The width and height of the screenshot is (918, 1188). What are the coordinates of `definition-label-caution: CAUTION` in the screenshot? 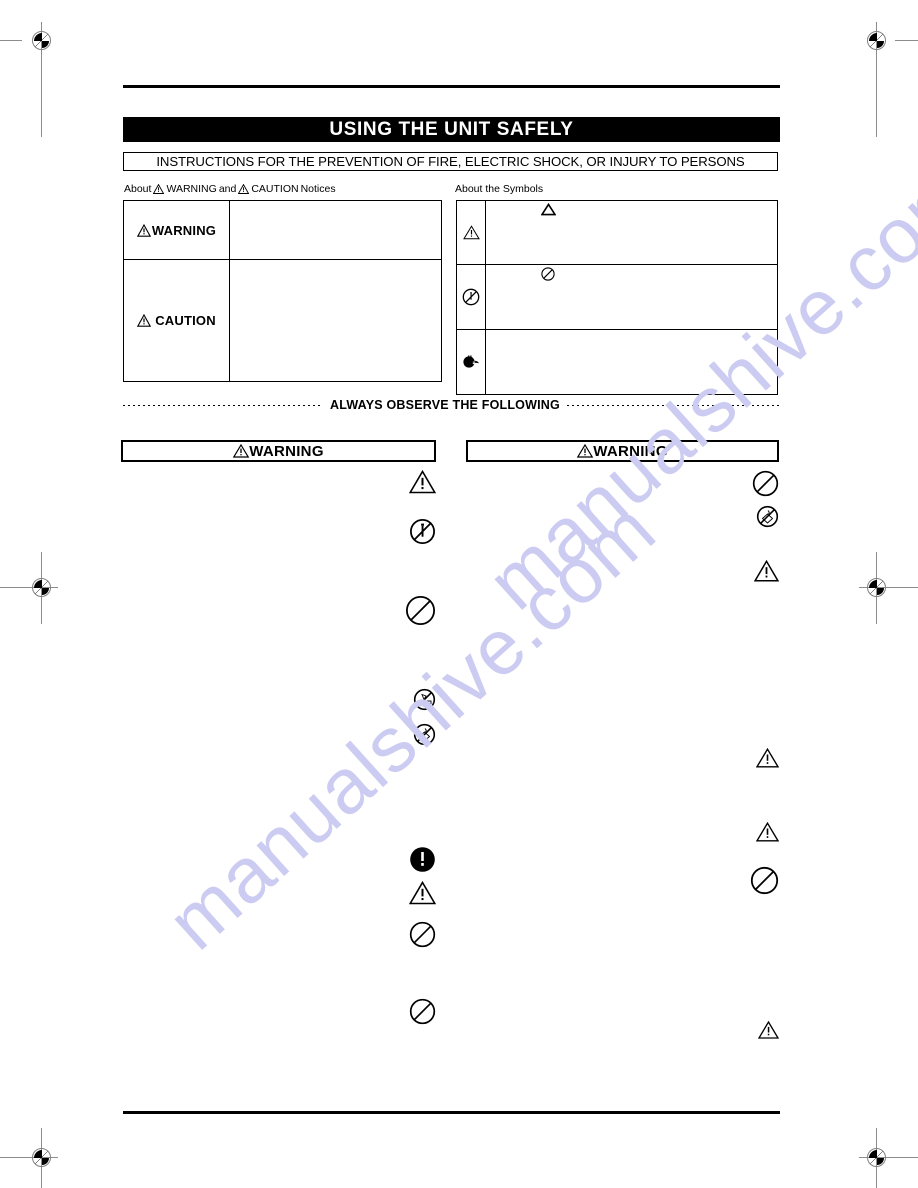 It's located at (177, 320).